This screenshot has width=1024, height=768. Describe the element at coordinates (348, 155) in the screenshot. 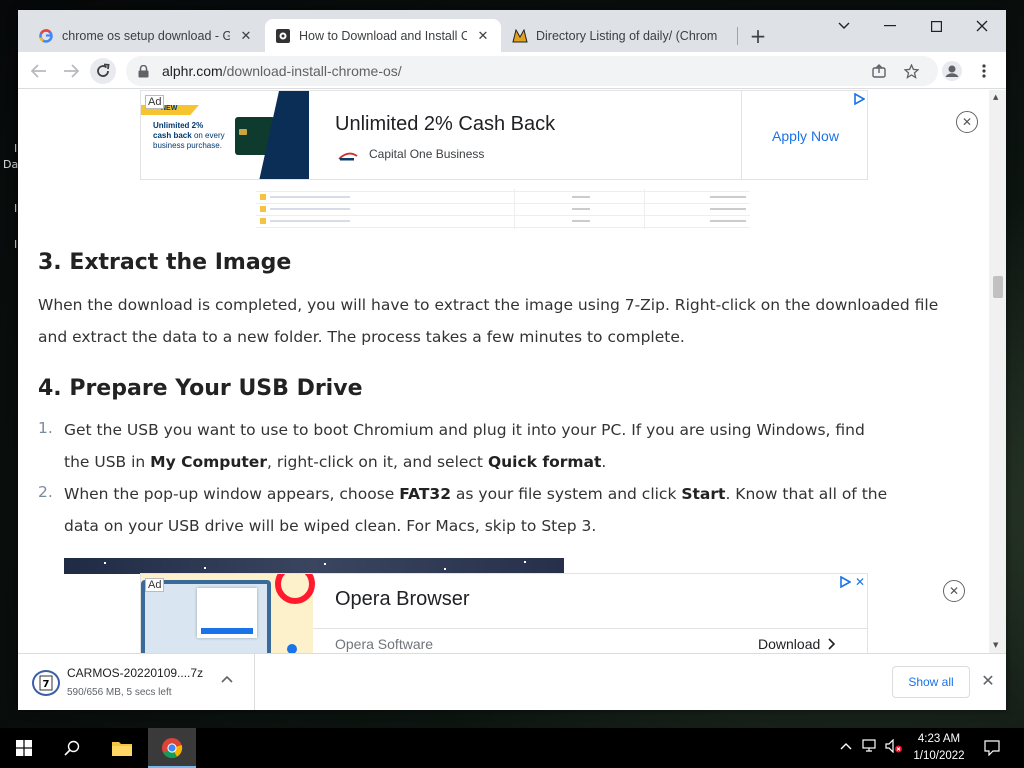

I see `capital-one-logo-icon` at that location.